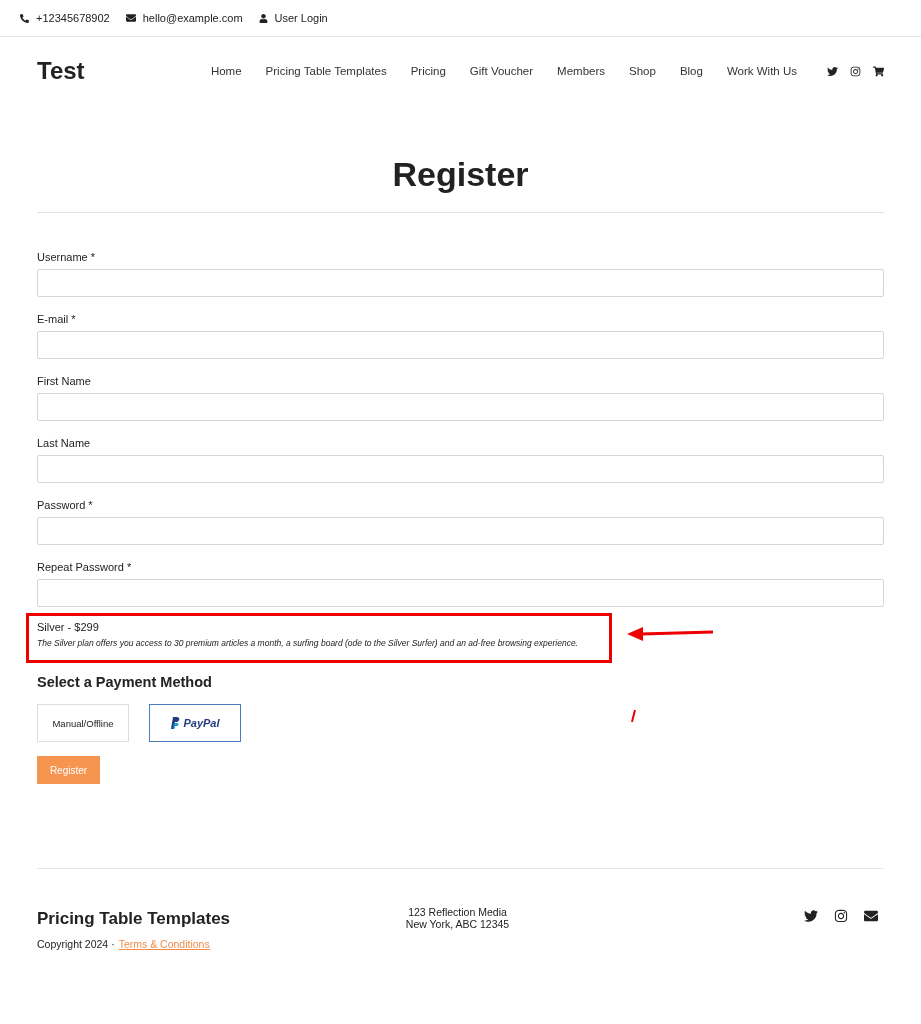 This screenshot has width=921, height=1024. Describe the element at coordinates (428, 71) in the screenshot. I see `nav-link: Pricing` at that location.